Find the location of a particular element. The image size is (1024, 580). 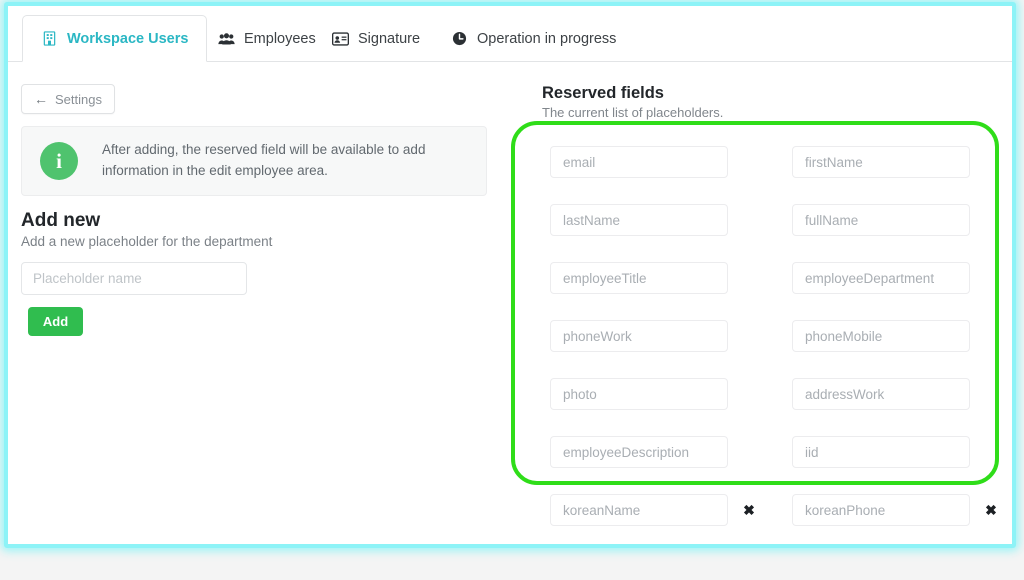

reserved-field-input: firstName is located at coordinates (881, 162).